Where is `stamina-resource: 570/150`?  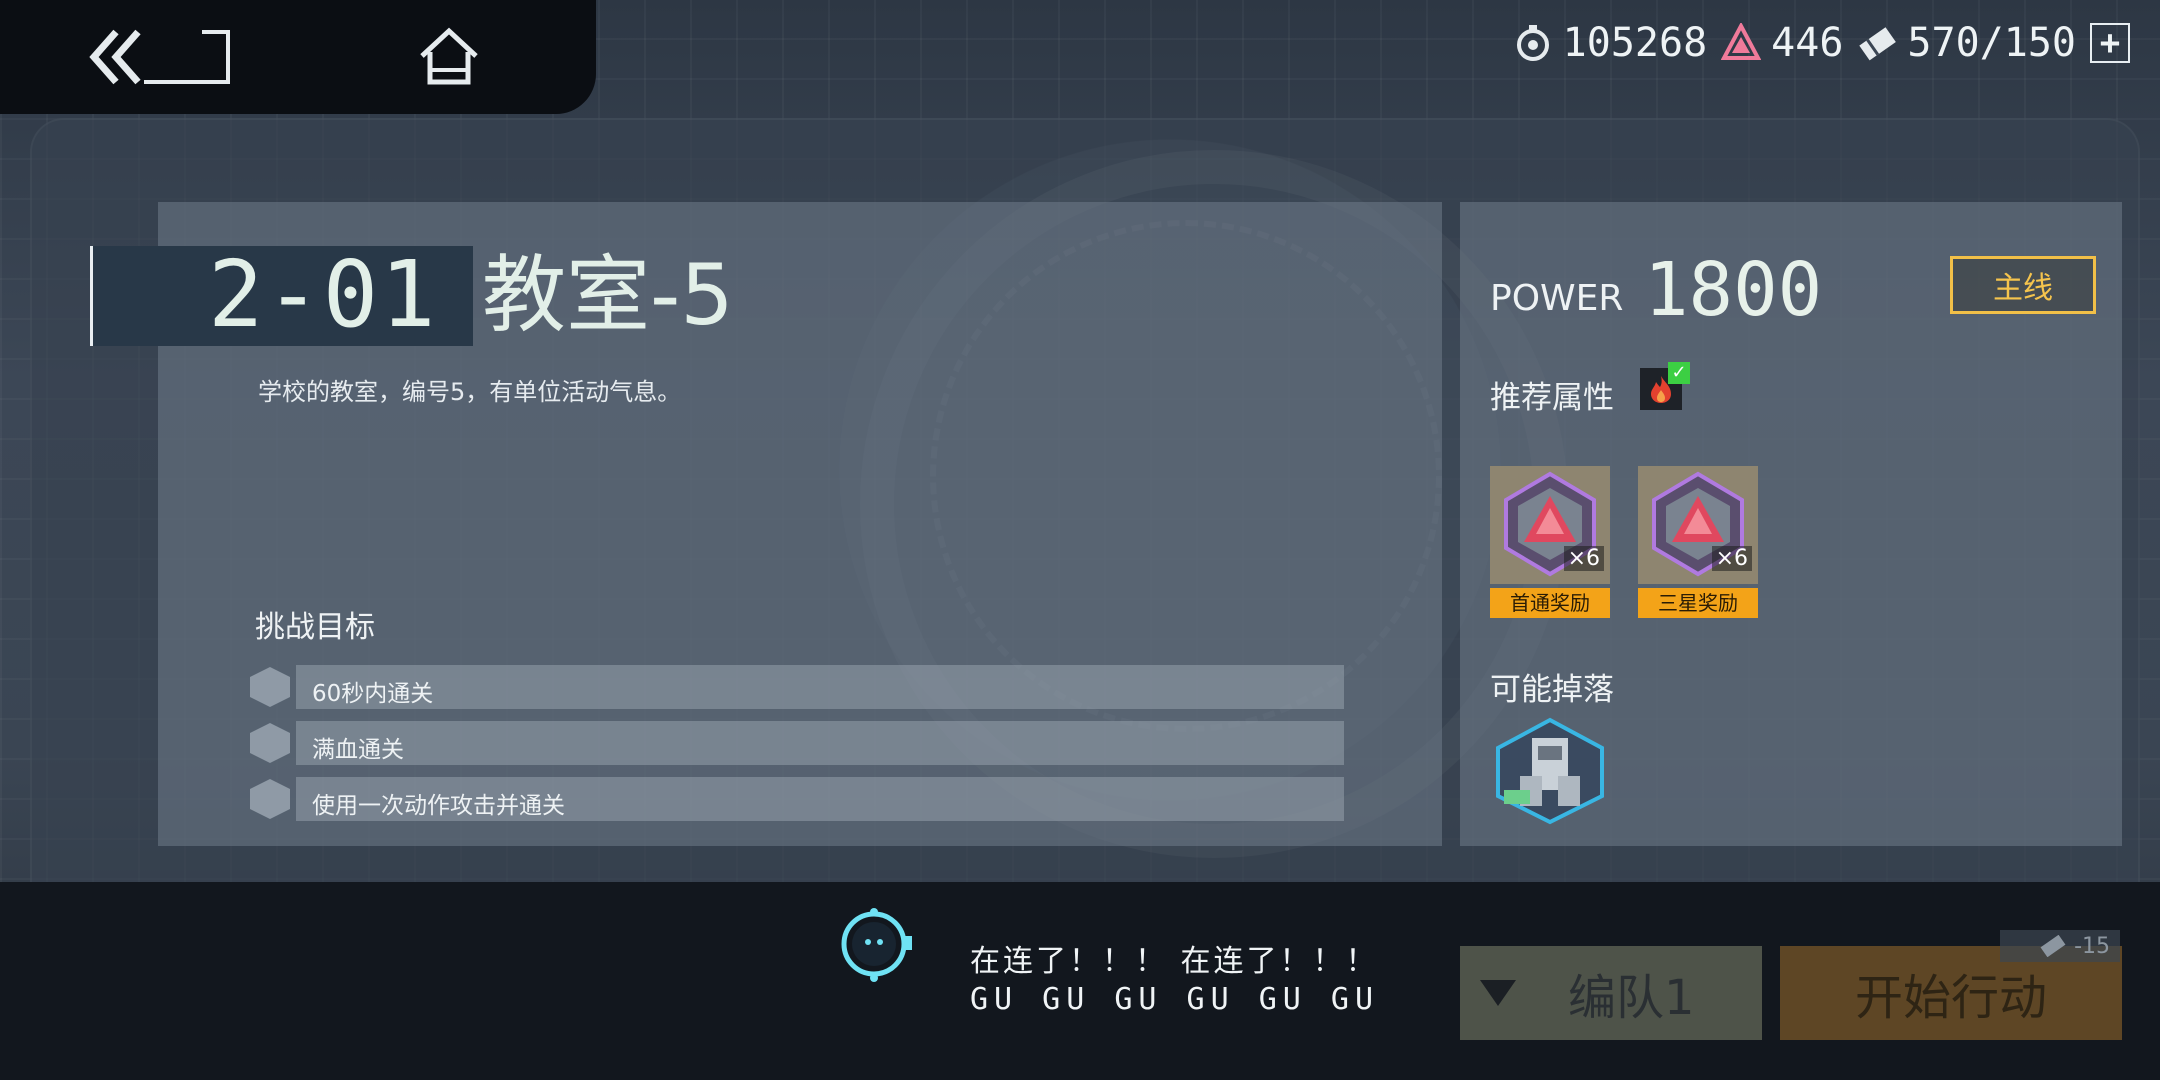 stamina-resource: 570/150 is located at coordinates (1966, 43).